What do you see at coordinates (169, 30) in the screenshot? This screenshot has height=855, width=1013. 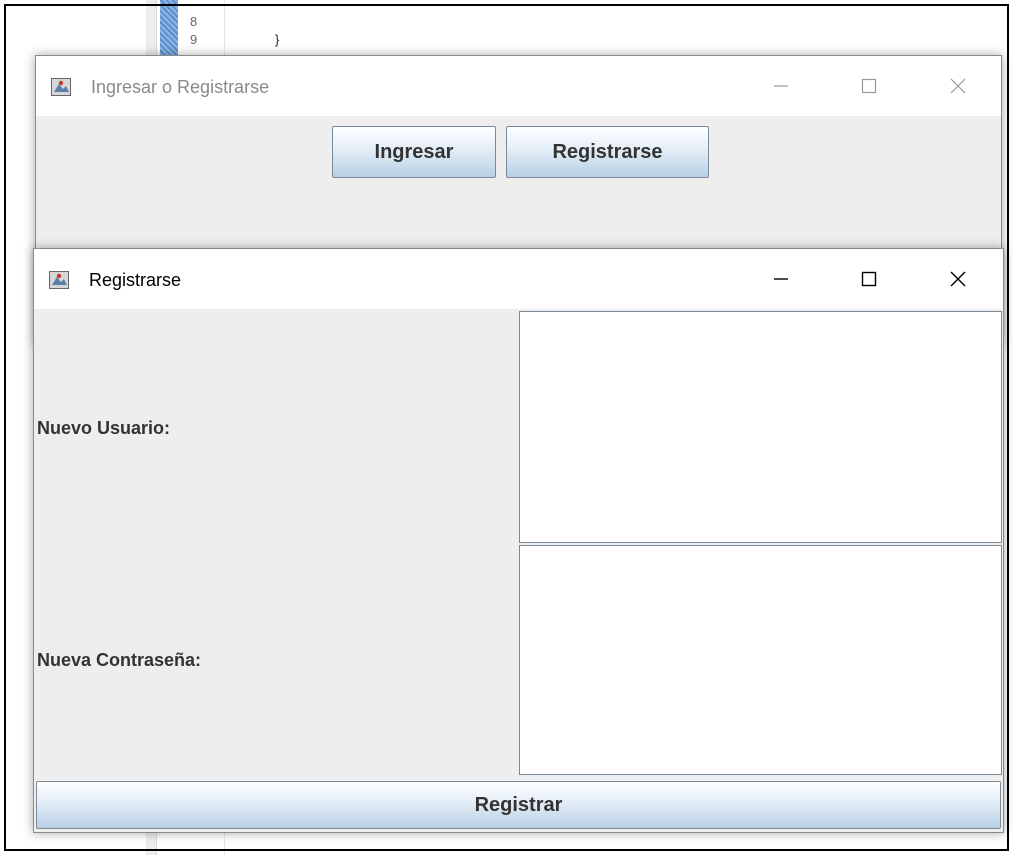 I see `breakpoint-marker` at bounding box center [169, 30].